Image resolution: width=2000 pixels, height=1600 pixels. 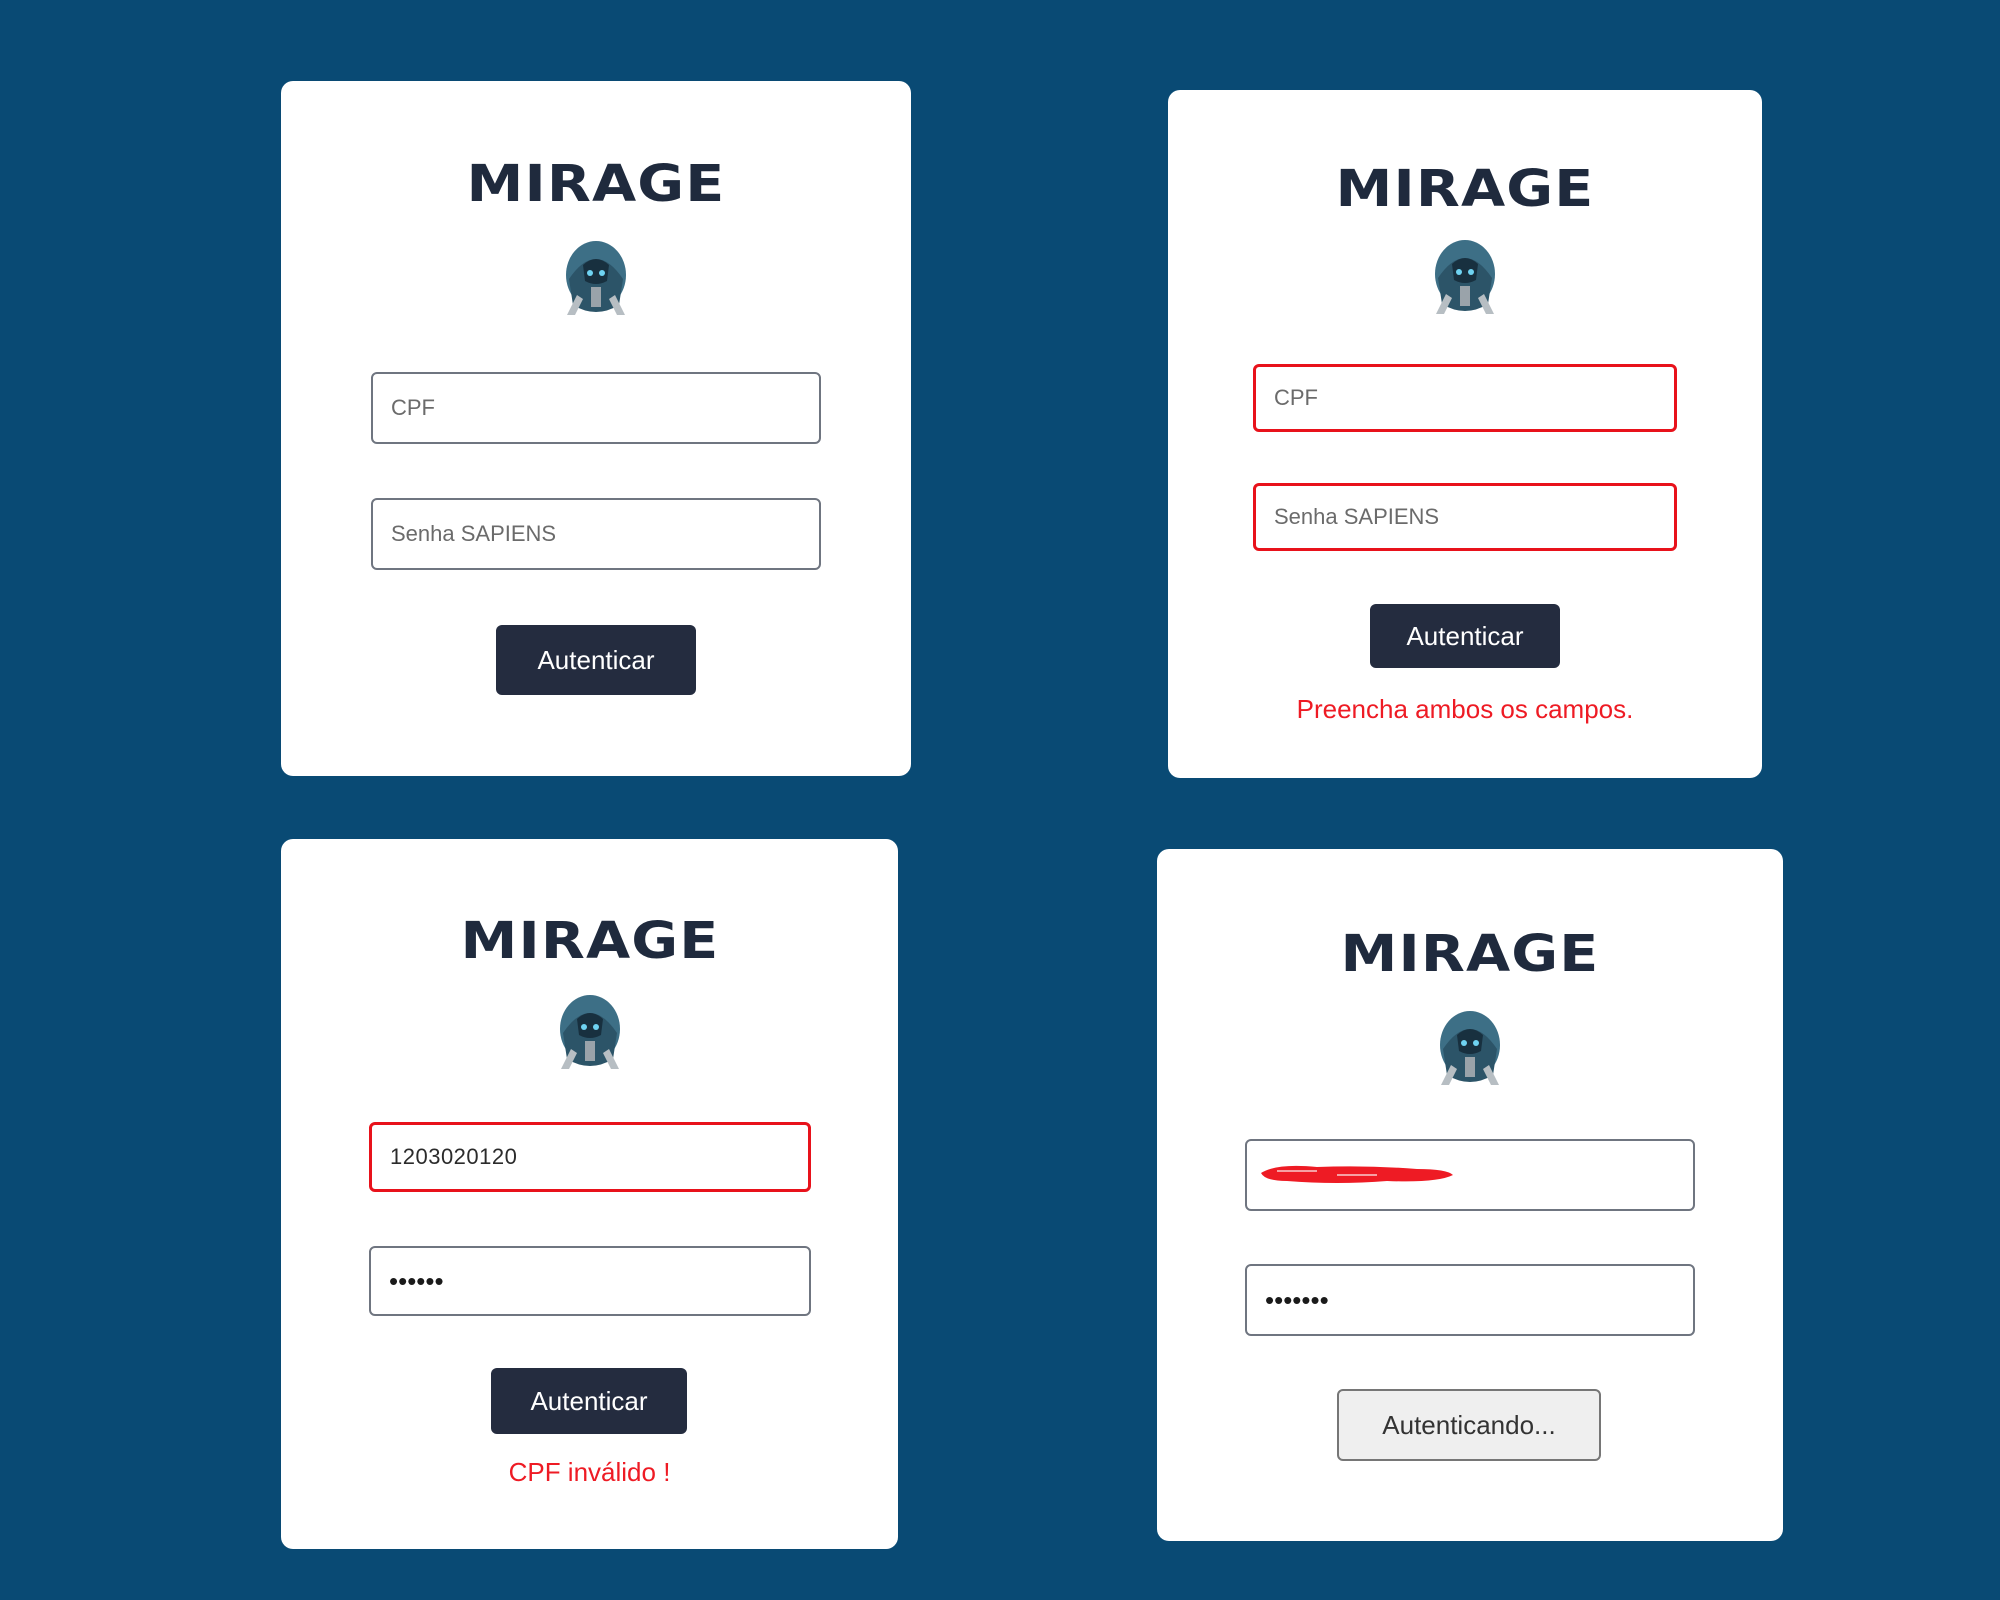 What do you see at coordinates (590, 1281) in the screenshot?
I see `password-input: ••••••` at bounding box center [590, 1281].